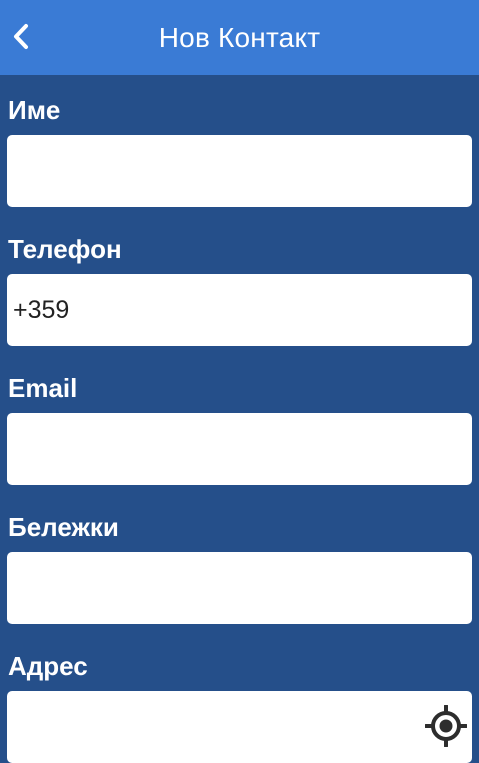 The width and height of the screenshot is (479, 763). I want to click on email-label: Email, so click(43, 388).